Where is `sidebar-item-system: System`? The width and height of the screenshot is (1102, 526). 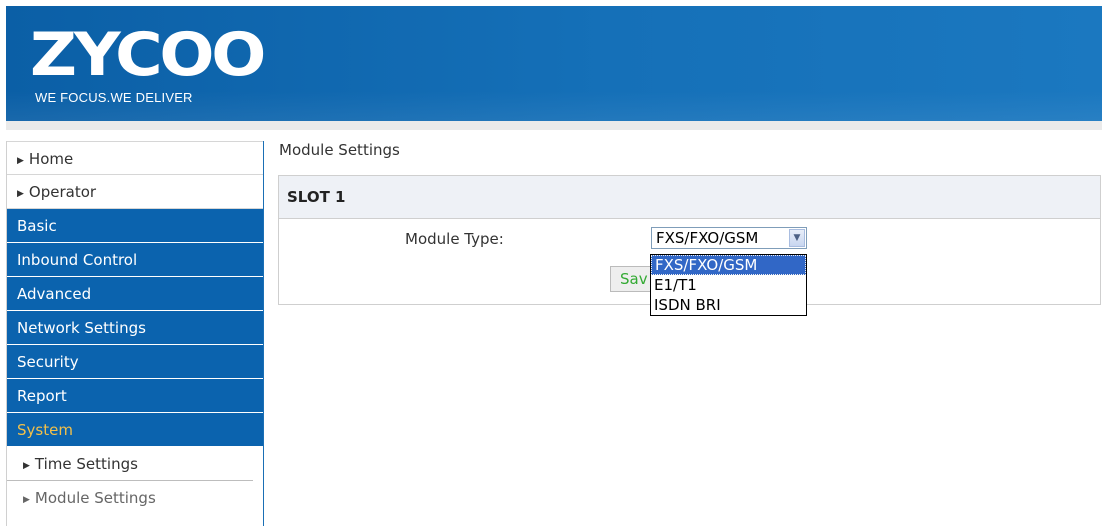 sidebar-item-system: System is located at coordinates (135, 430).